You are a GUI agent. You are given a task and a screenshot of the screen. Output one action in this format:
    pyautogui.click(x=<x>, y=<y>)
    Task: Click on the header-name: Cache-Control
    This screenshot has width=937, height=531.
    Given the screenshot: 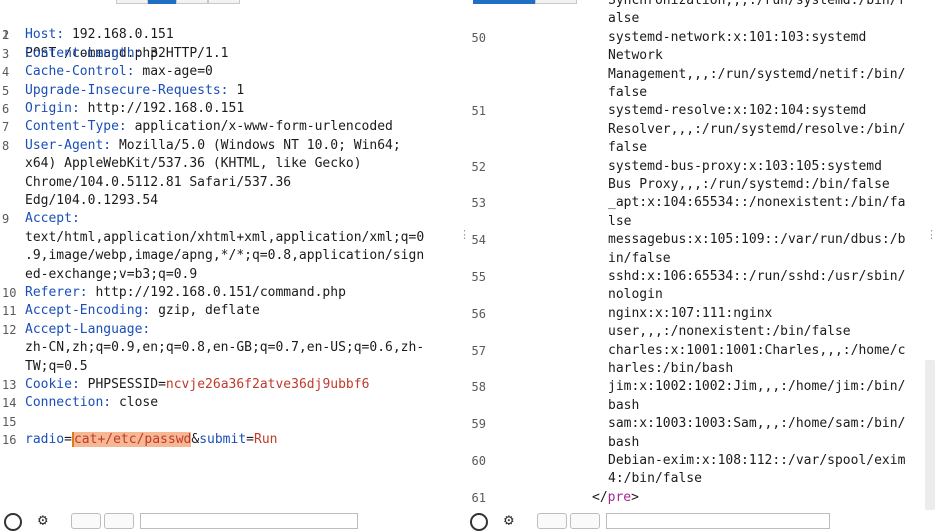 What is the action you would take?
    pyautogui.click(x=76, y=72)
    